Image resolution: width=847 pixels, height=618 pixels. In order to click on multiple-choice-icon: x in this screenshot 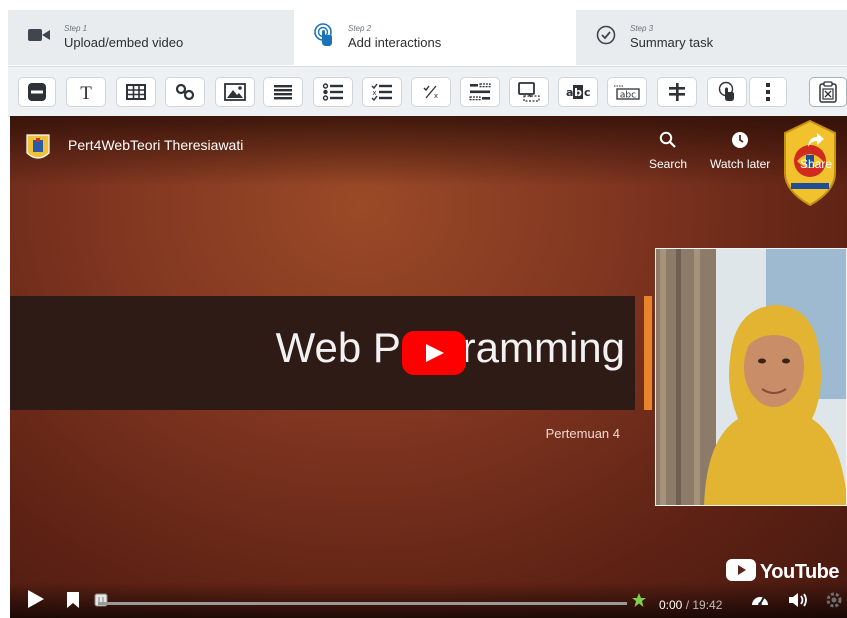, I will do `click(382, 92)`.